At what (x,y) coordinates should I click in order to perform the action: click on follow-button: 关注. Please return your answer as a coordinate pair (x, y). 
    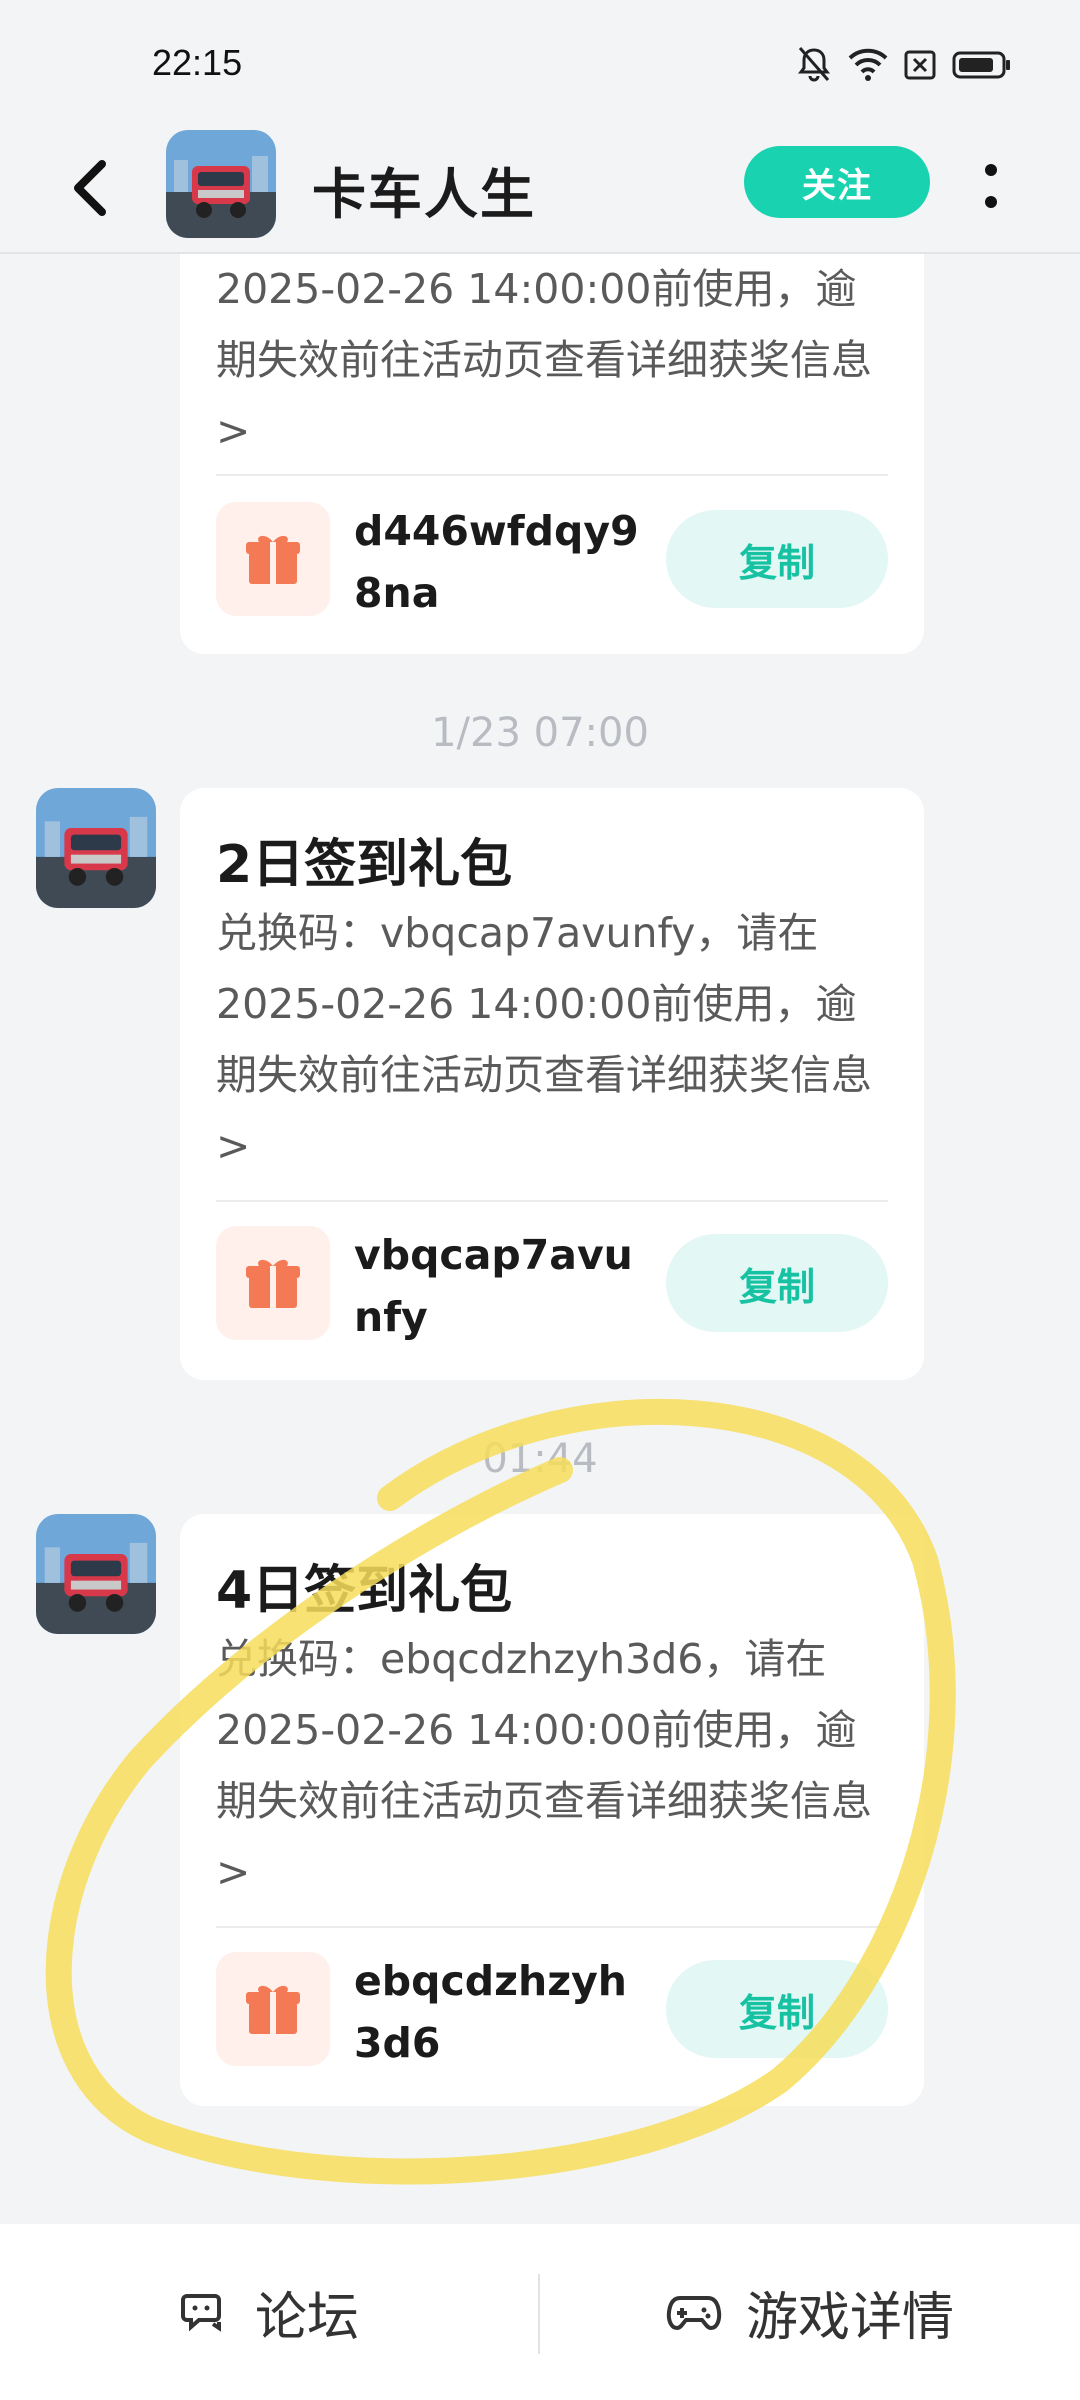
    Looking at the image, I should click on (837, 182).